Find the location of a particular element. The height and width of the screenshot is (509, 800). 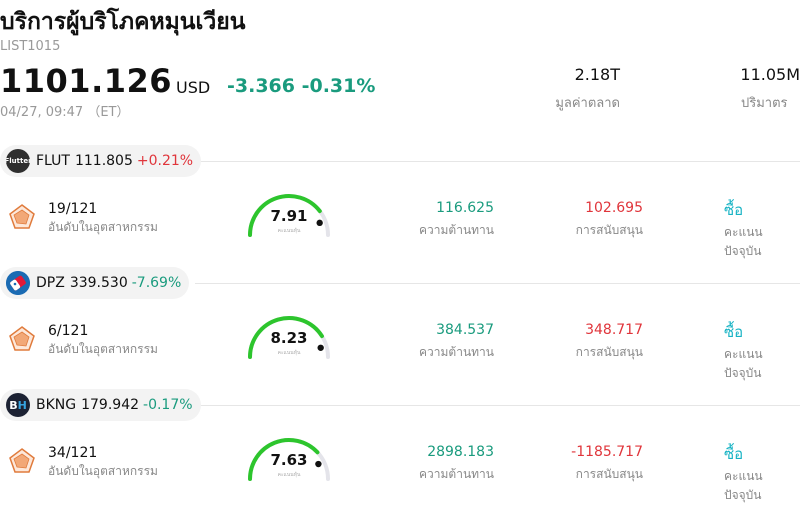

index-price: 1101.126 is located at coordinates (86, 81).